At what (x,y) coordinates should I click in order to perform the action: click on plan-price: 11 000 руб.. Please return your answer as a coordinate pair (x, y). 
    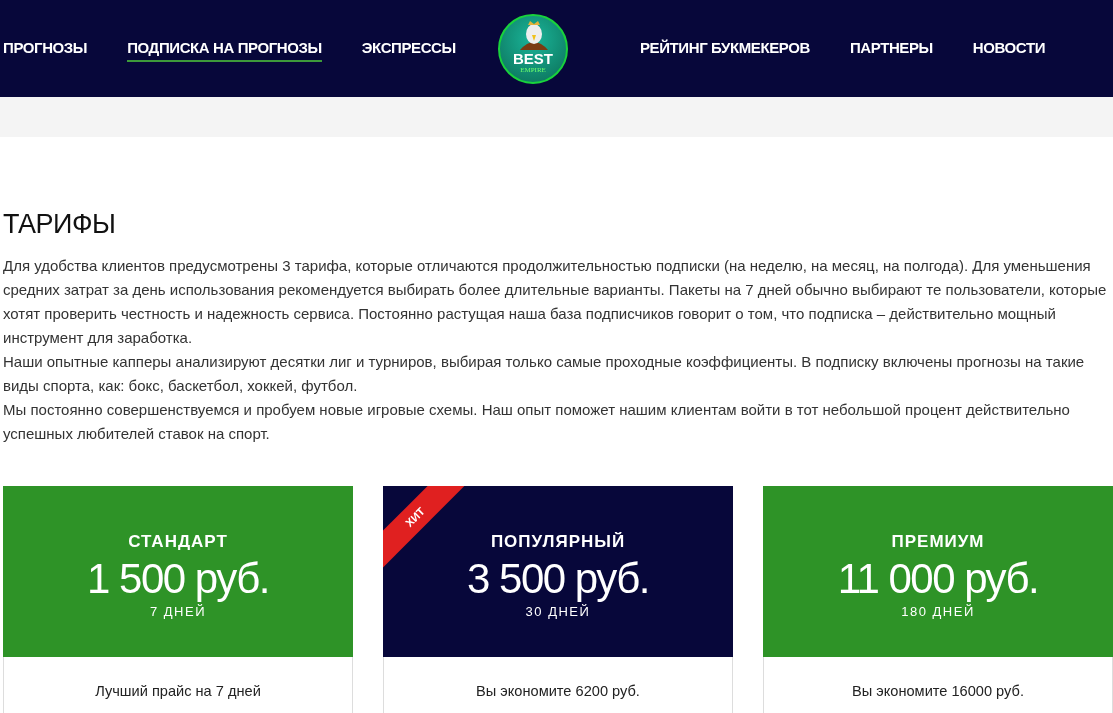
    Looking at the image, I should click on (938, 579).